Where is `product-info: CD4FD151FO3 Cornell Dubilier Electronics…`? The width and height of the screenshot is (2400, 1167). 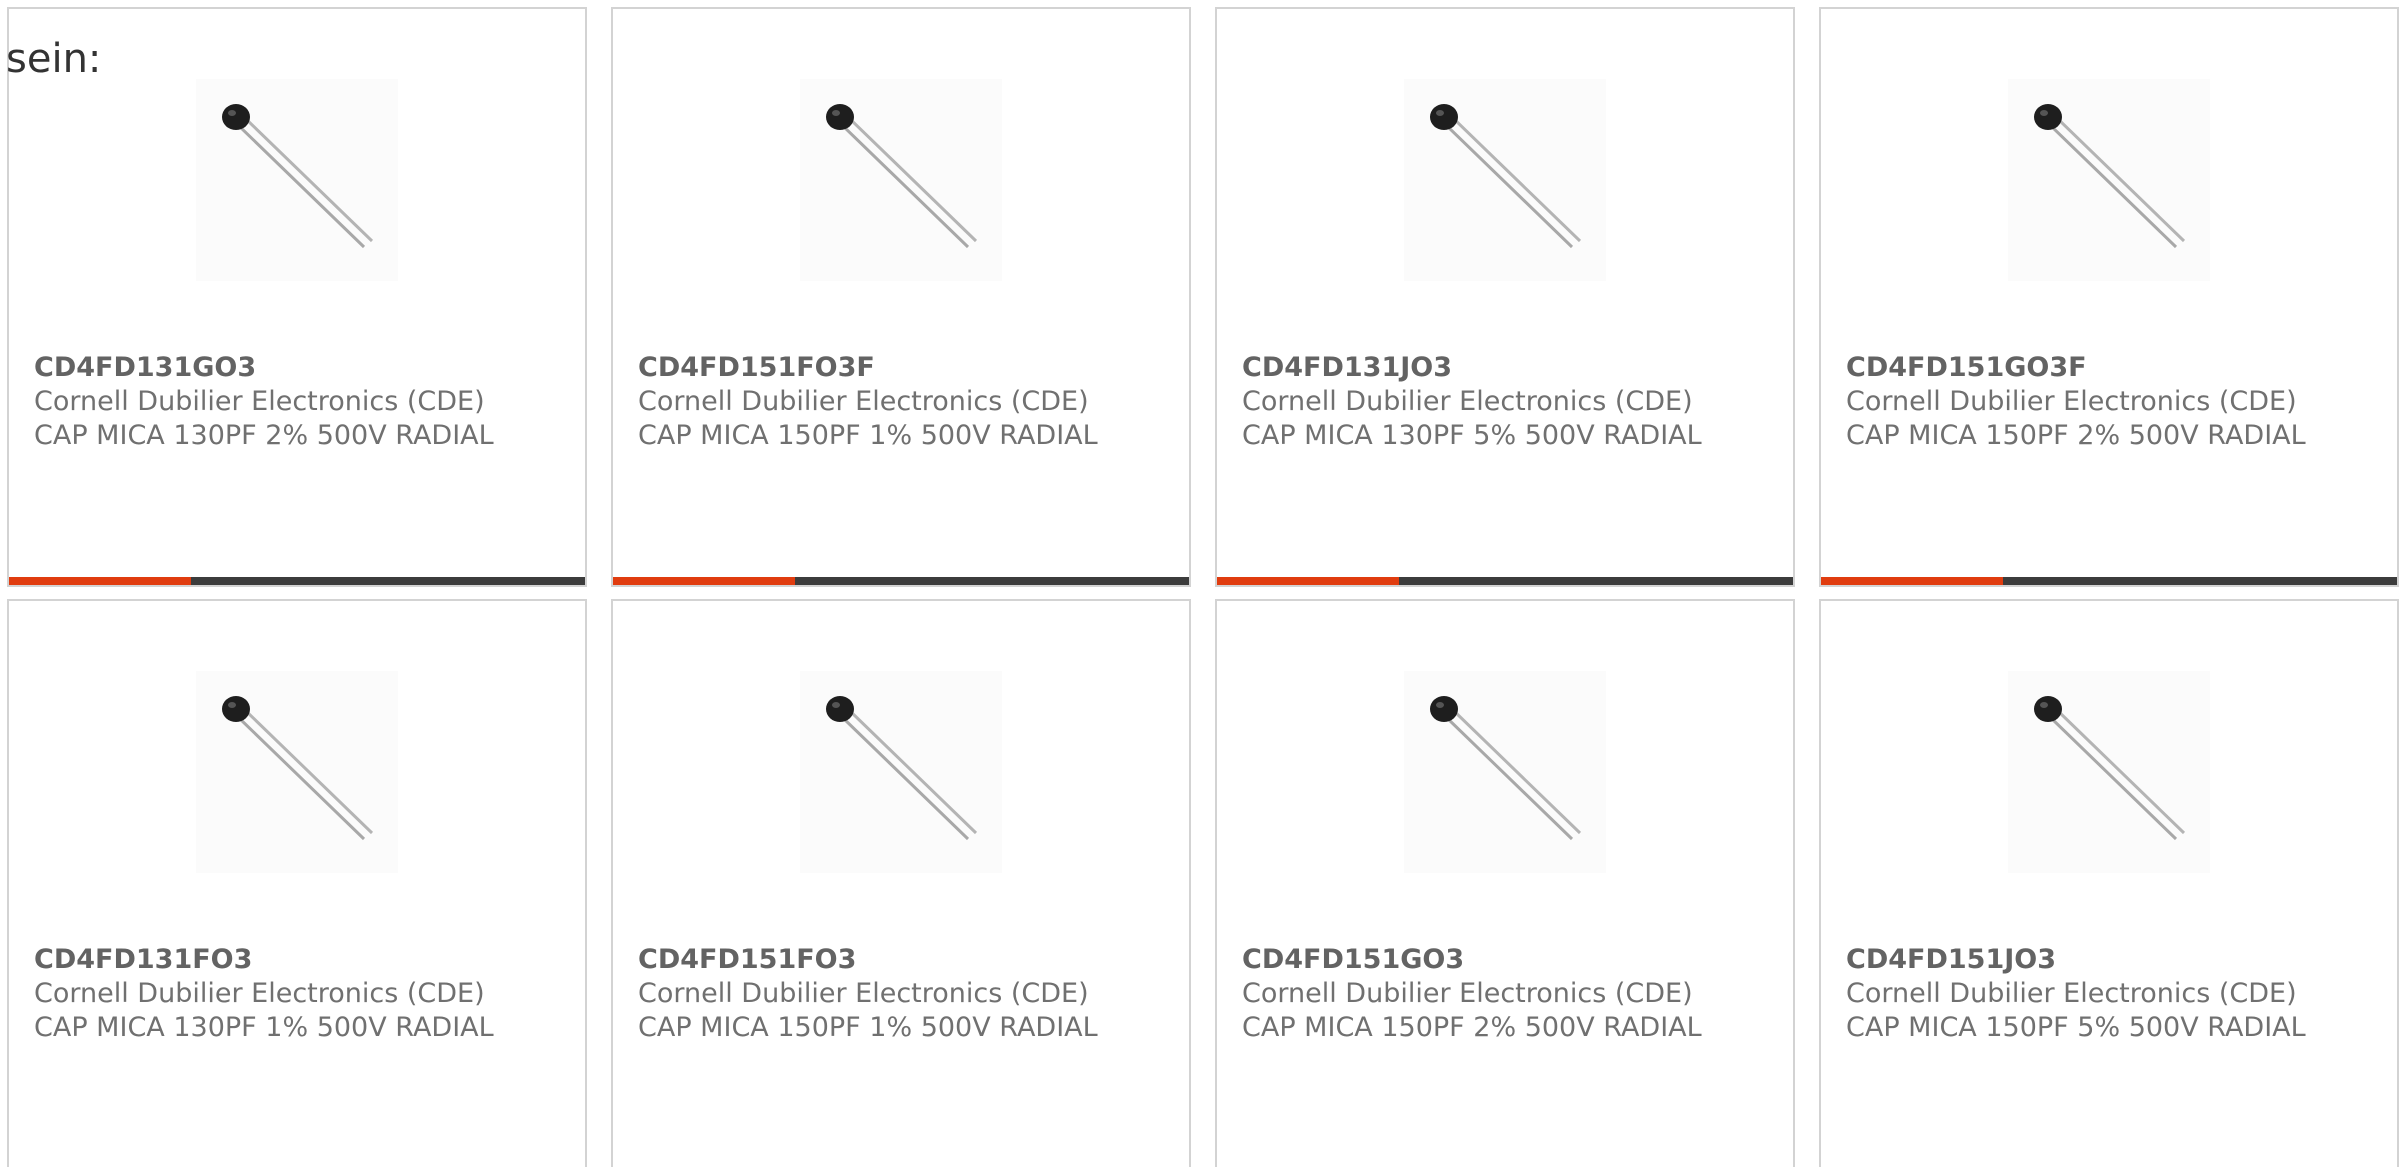
product-info: CD4FD151FO3 Cornell Dubilier Electronics… is located at coordinates (898, 994).